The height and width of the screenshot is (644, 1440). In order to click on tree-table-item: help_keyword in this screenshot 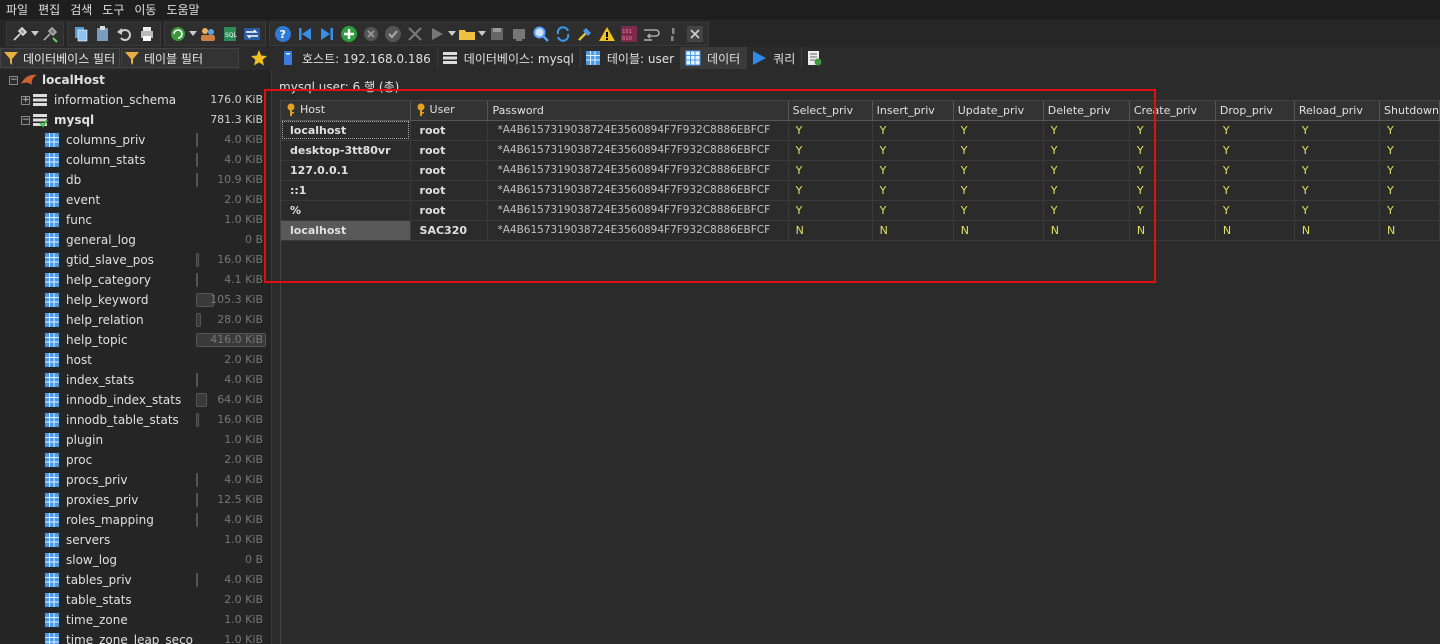, I will do `click(96, 300)`.